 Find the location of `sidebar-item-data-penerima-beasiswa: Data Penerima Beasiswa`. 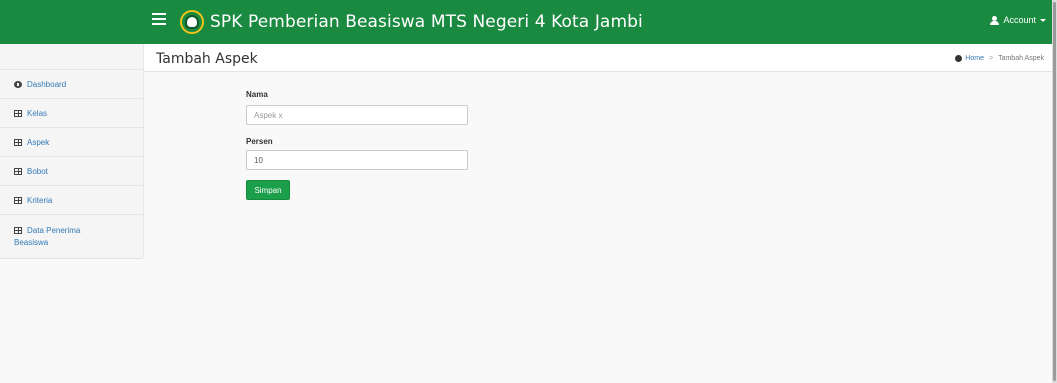

sidebar-item-data-penerima-beasiswa: Data Penerima Beasiswa is located at coordinates (71, 237).